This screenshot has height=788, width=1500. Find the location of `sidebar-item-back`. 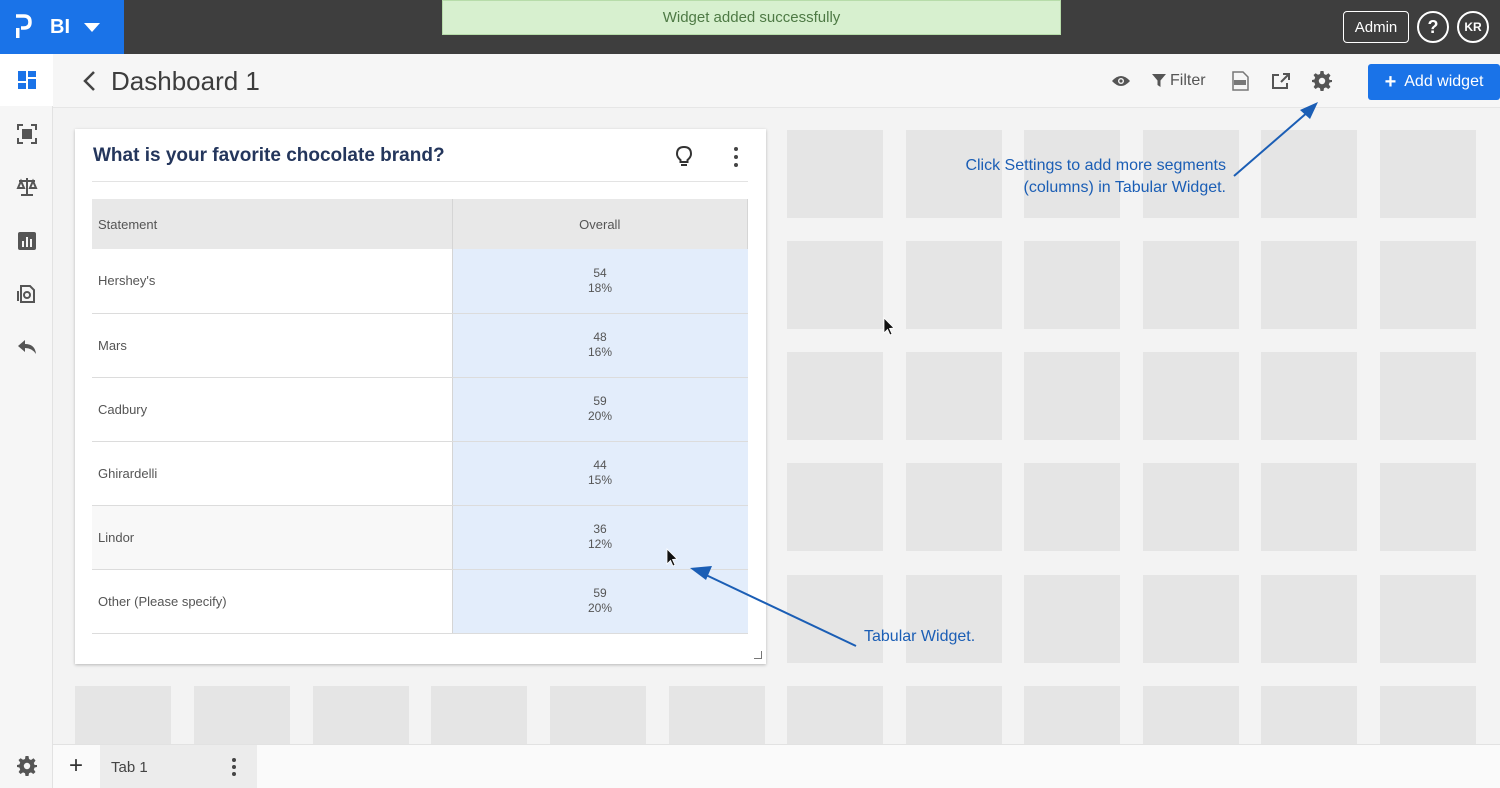

sidebar-item-back is located at coordinates (26, 347).